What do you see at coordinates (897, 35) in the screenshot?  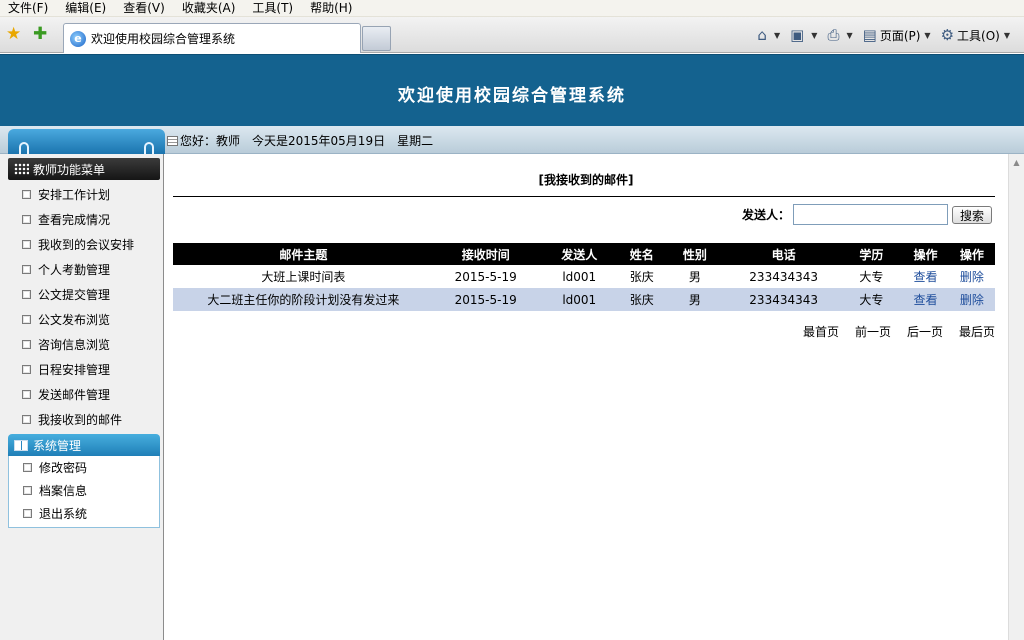 I see `page-menu-button: ▤ 页面(P) ▼` at bounding box center [897, 35].